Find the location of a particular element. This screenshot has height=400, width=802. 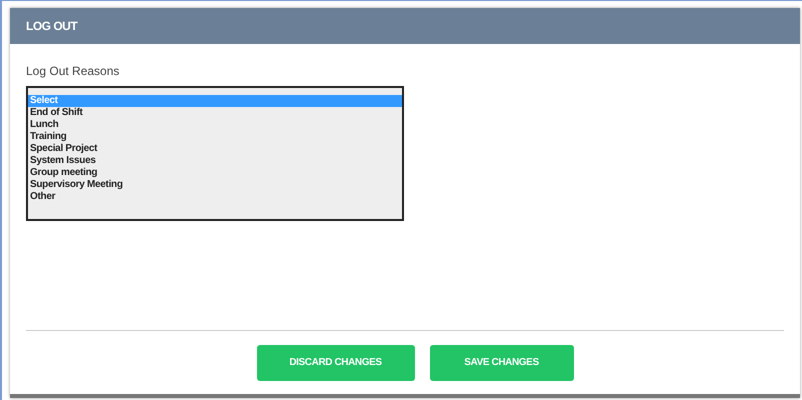

list-option: Other is located at coordinates (215, 197).